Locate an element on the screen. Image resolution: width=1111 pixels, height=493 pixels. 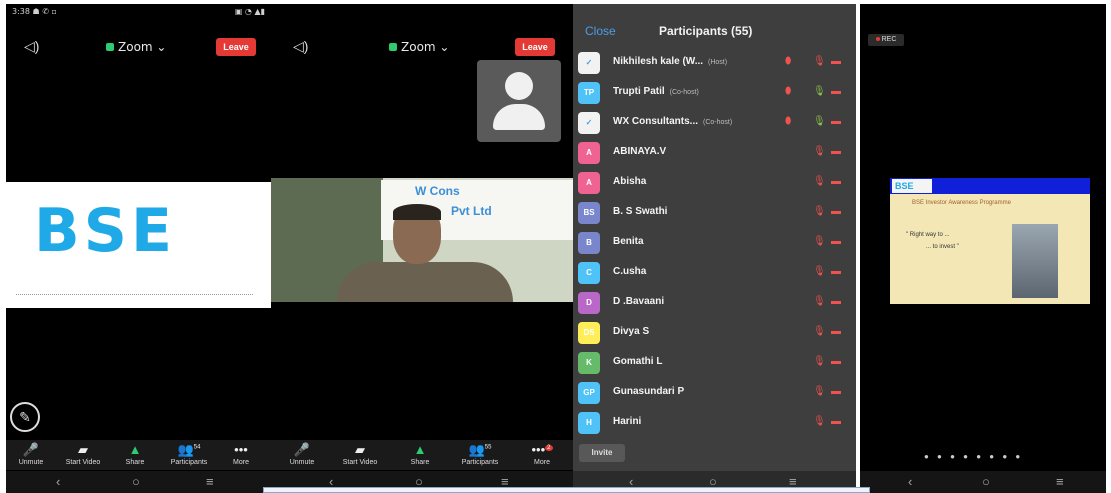
participant-row: GP Gunasundari P 🎙 ▬ is located at coordinates (714, 393).